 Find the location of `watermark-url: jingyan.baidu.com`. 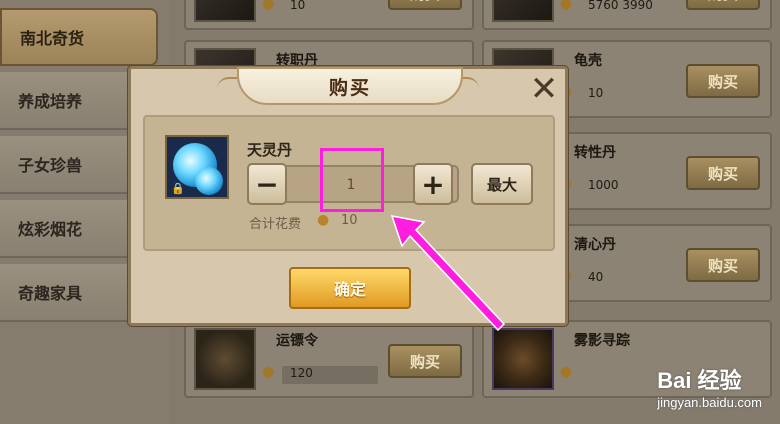

watermark-url: jingyan.baidu.com is located at coordinates (709, 402).